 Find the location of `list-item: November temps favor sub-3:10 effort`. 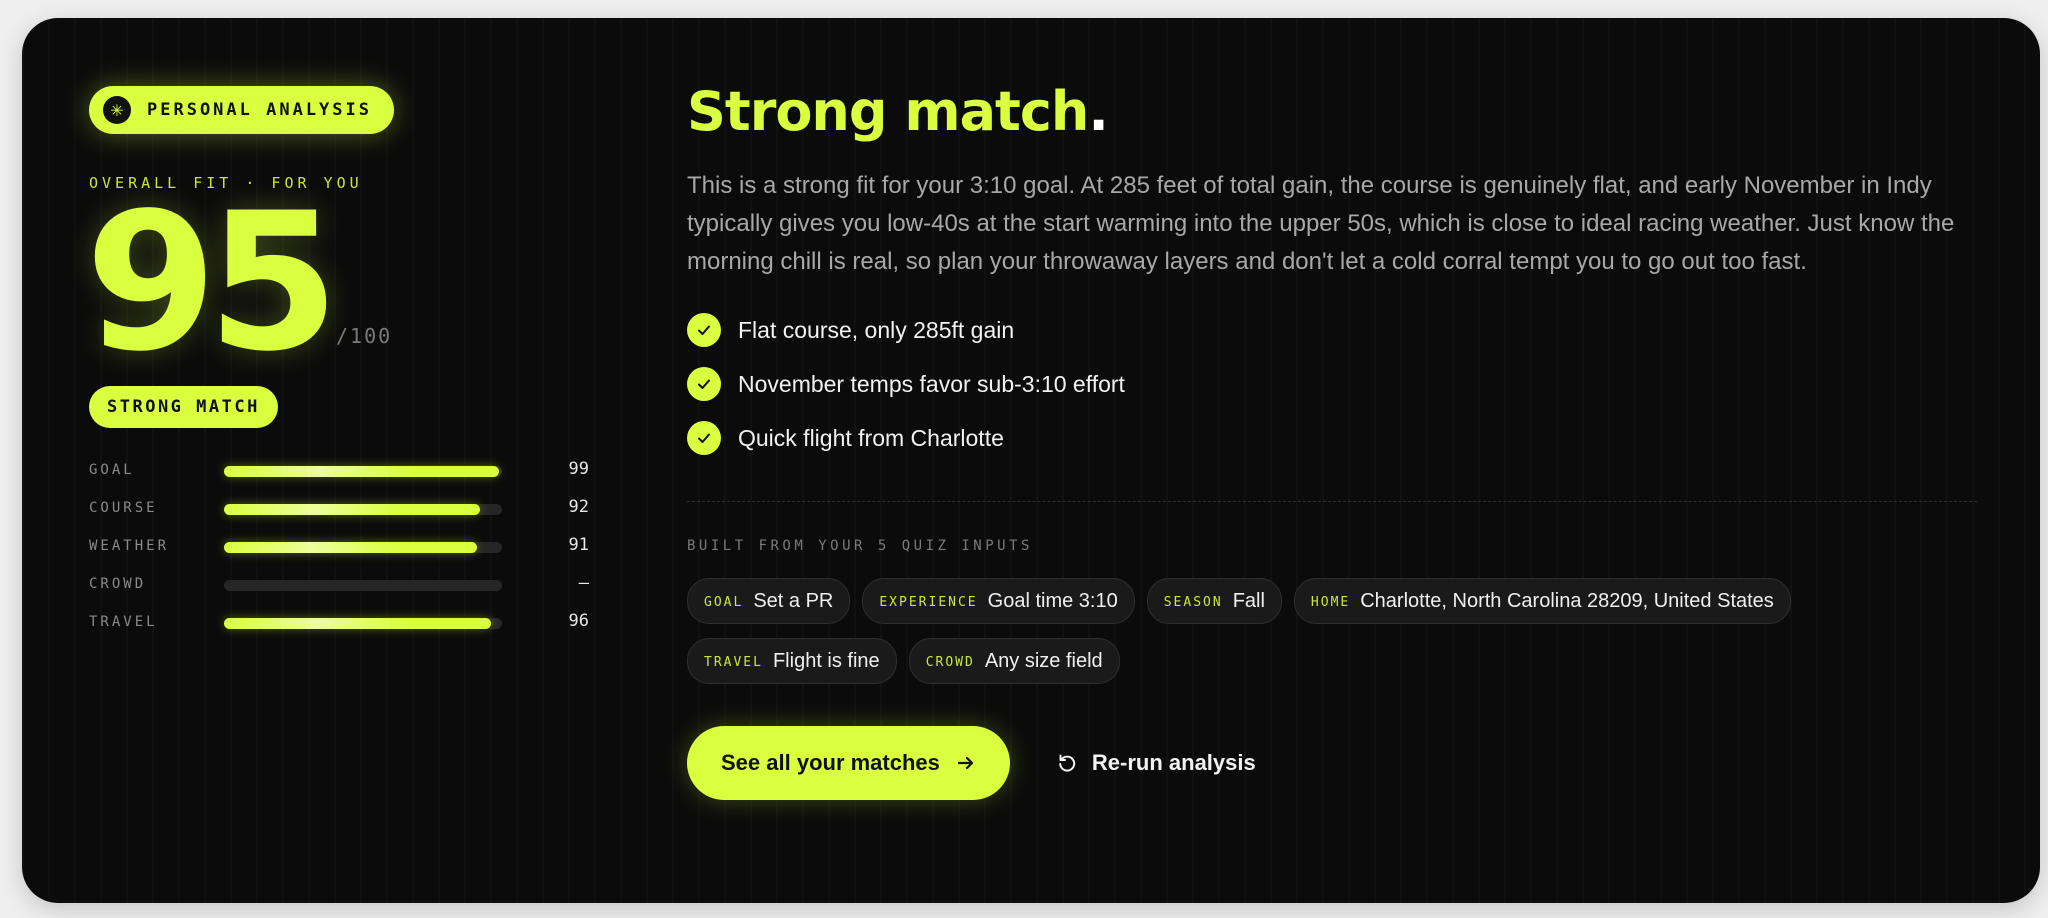

list-item: November temps favor sub-3:10 effort is located at coordinates (1347, 384).